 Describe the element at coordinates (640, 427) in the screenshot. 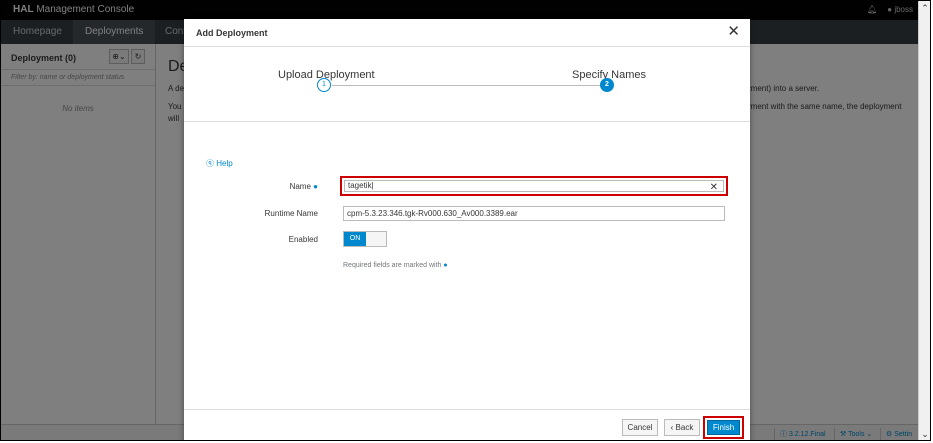

I see `cancel-button: Cancel` at that location.